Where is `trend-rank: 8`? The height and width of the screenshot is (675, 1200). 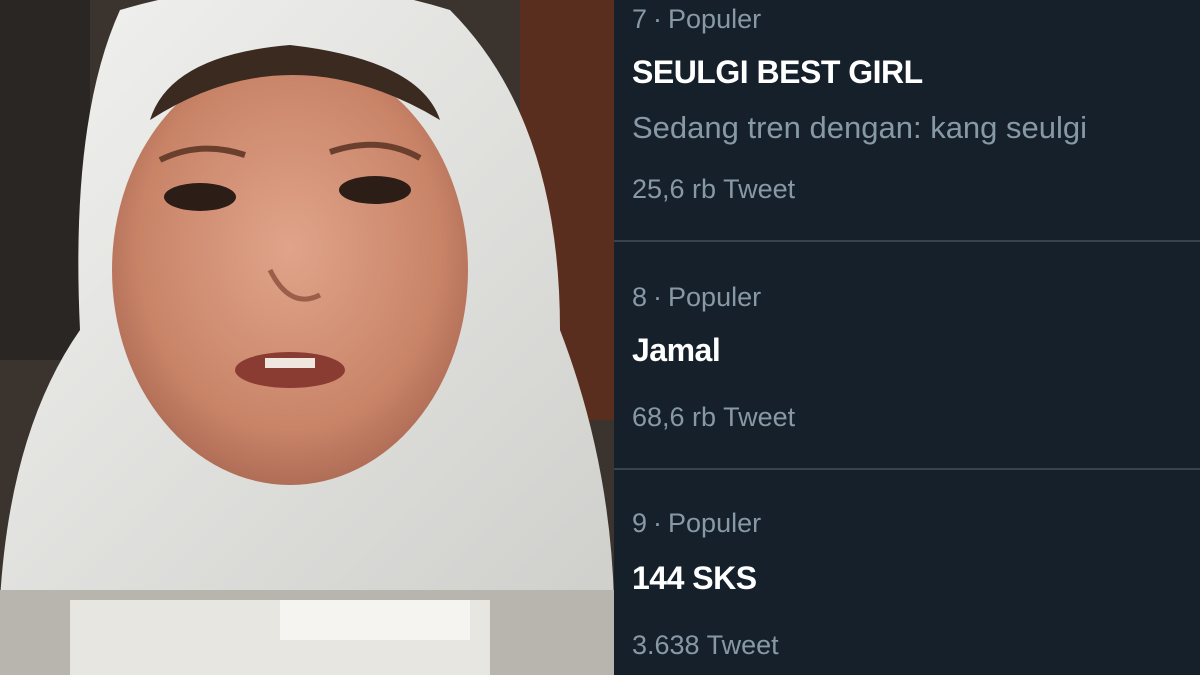
trend-rank: 8 is located at coordinates (640, 297).